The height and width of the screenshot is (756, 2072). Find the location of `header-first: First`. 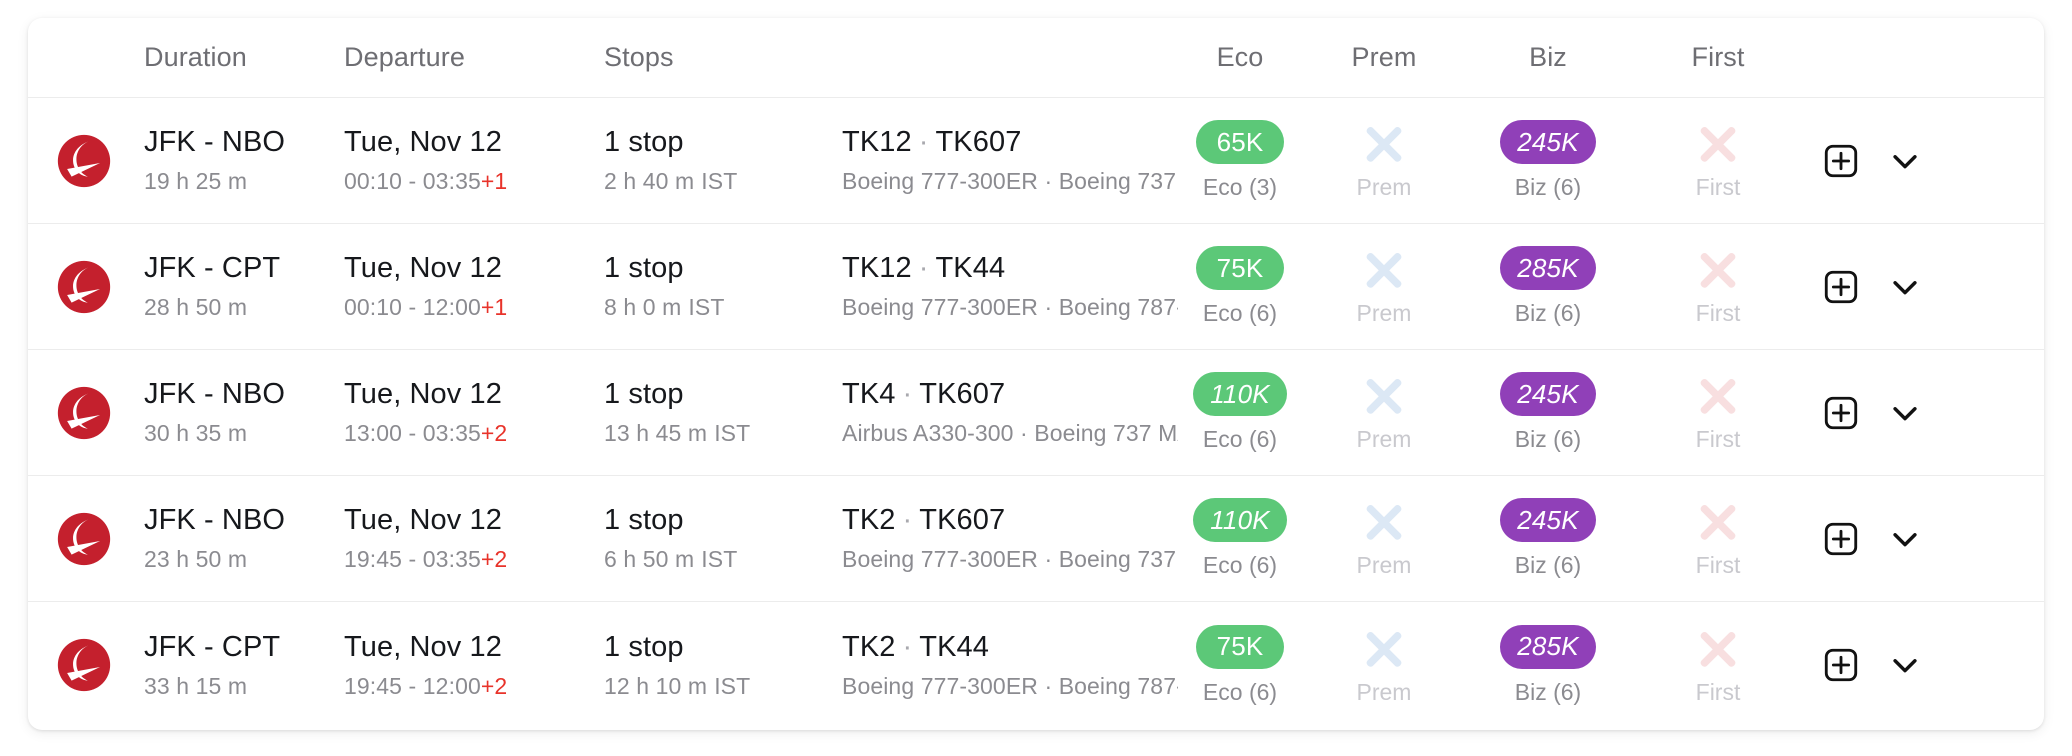

header-first: First is located at coordinates (1718, 57).